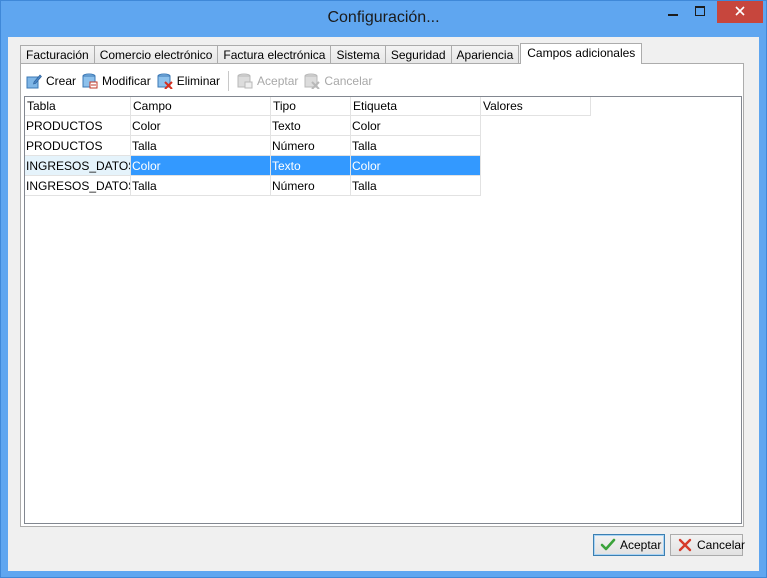  What do you see at coordinates (348, 81) in the screenshot?
I see `toolbar-cancelar-label: Cancelar` at bounding box center [348, 81].